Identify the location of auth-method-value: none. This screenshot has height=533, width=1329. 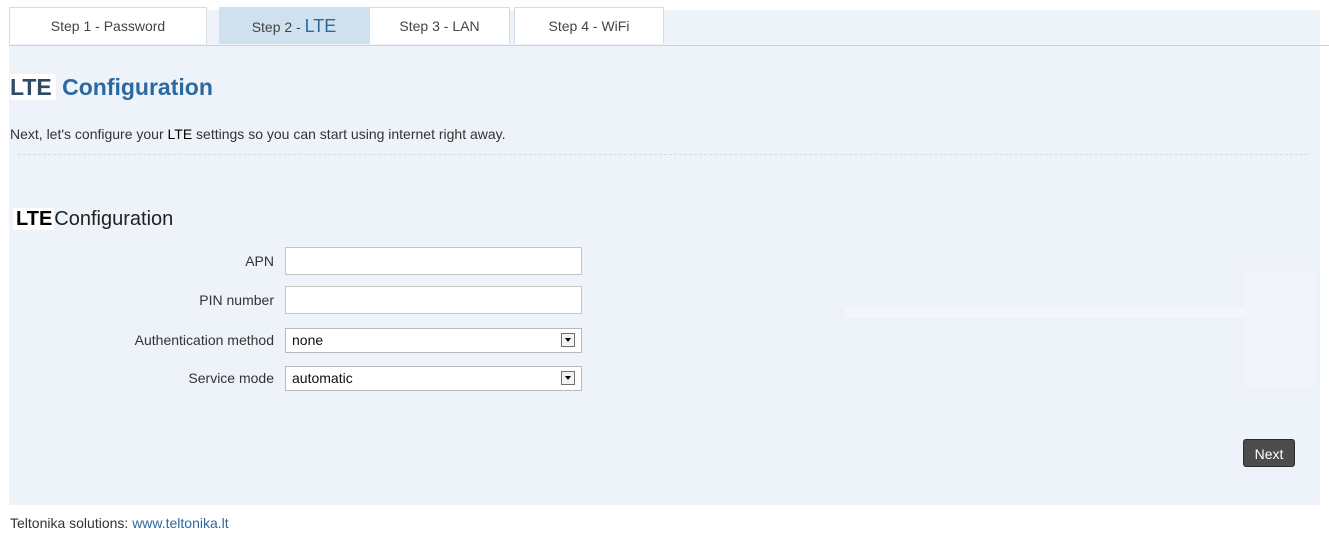
(308, 340).